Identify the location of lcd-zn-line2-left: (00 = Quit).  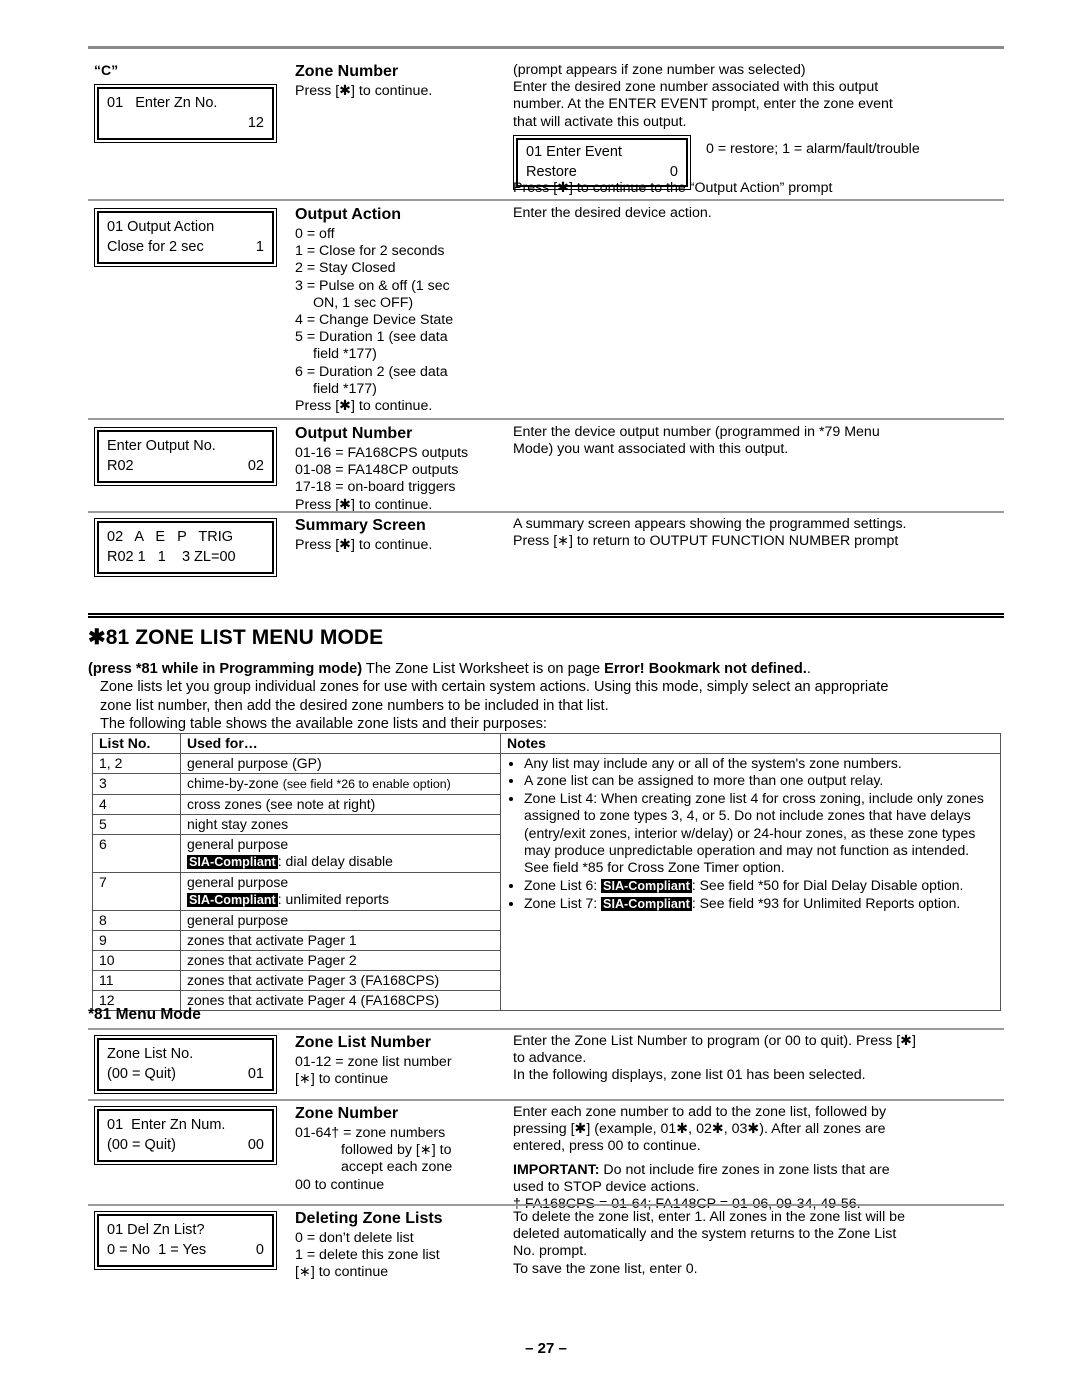
(141, 1145).